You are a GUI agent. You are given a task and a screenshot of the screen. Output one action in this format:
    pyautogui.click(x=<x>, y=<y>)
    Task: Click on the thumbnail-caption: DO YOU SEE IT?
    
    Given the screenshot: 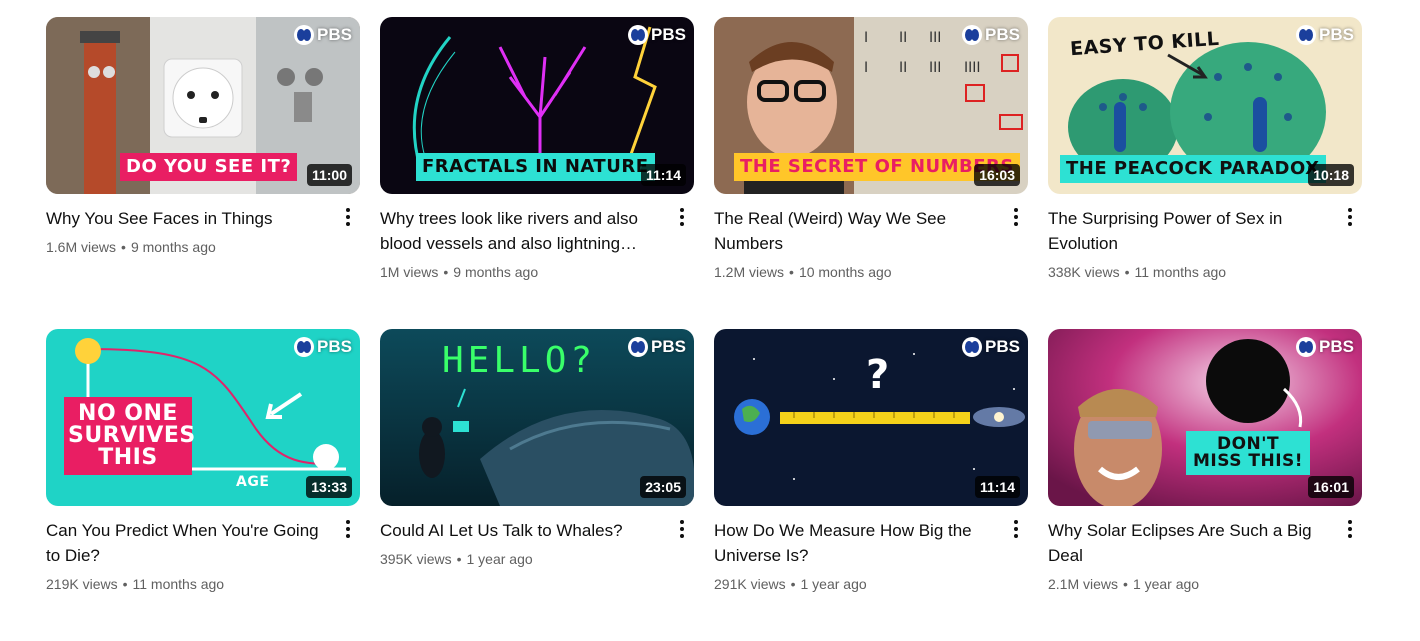 What is the action you would take?
    pyautogui.click(x=209, y=167)
    